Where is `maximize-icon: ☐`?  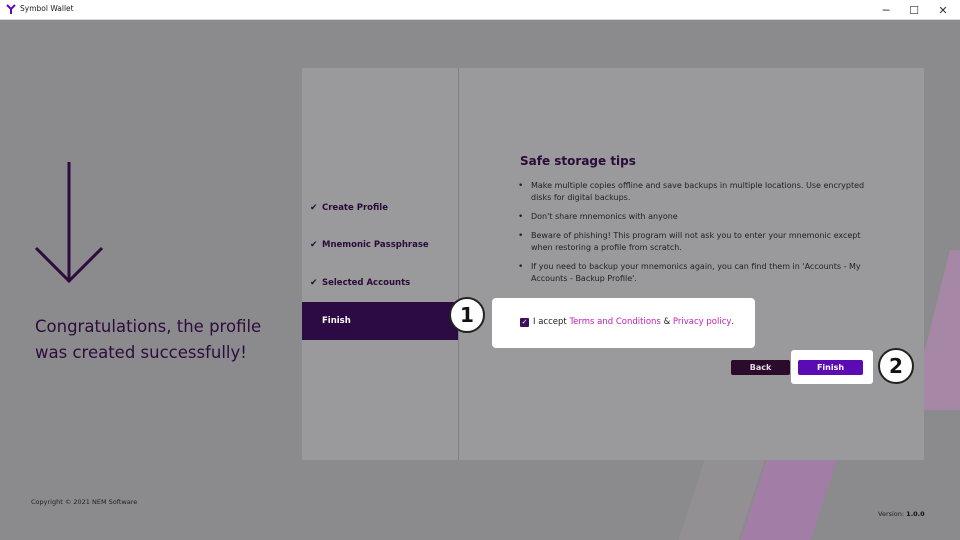
maximize-icon: ☐ is located at coordinates (914, 10).